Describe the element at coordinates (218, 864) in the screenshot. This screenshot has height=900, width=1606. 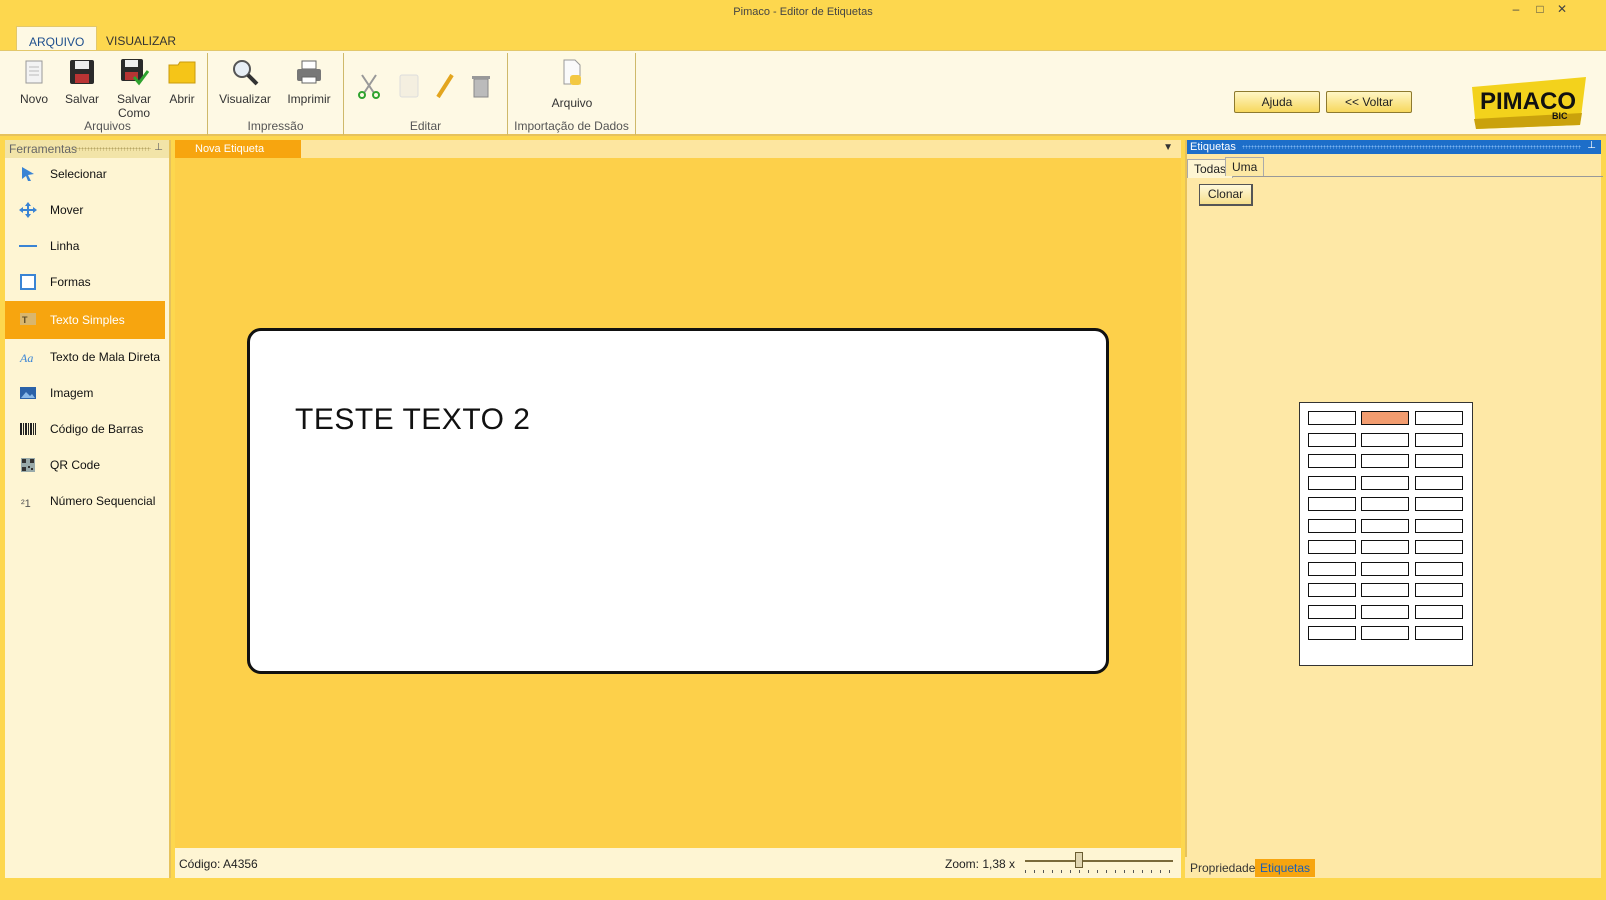
I see `label-code: Código: A4356` at that location.